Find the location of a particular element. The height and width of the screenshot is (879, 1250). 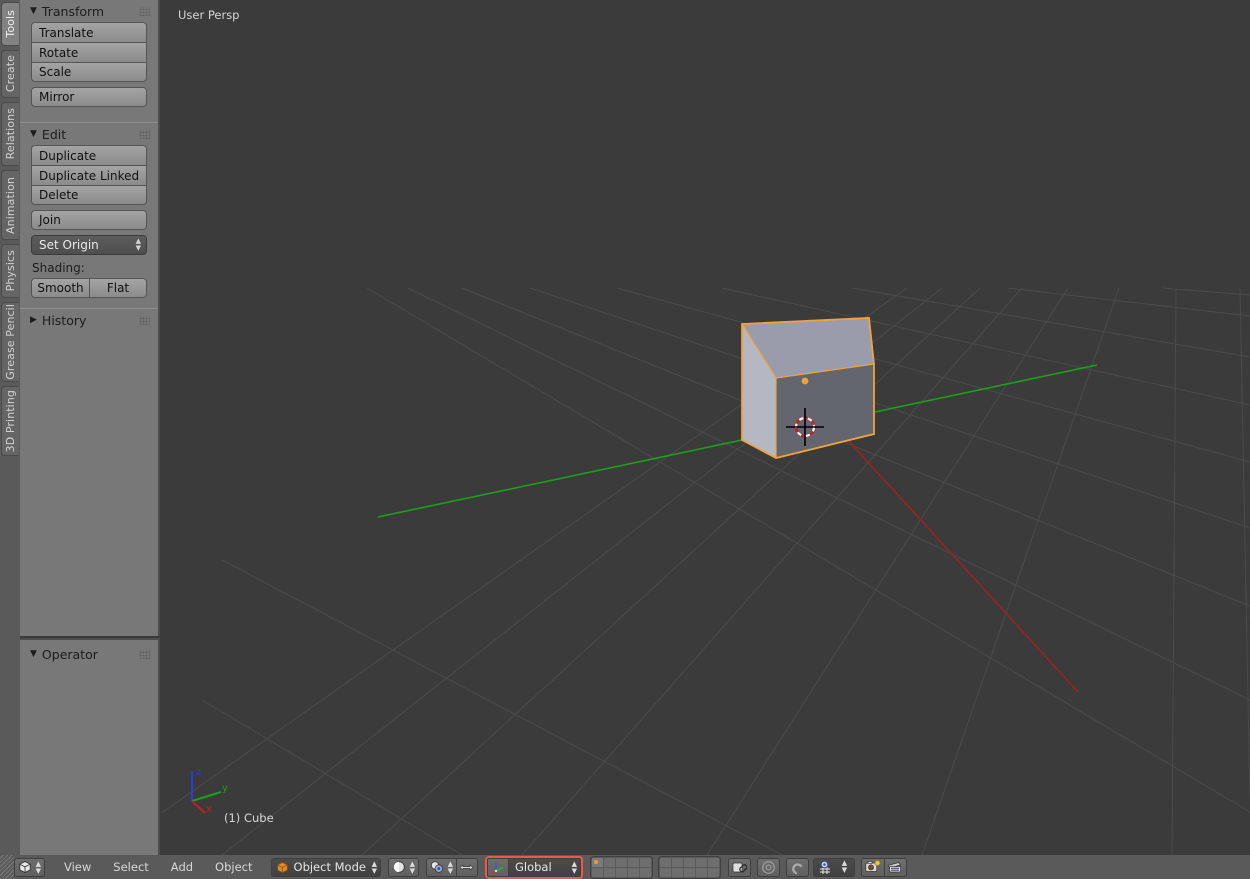

snap-target-button is located at coordinates (823, 867).